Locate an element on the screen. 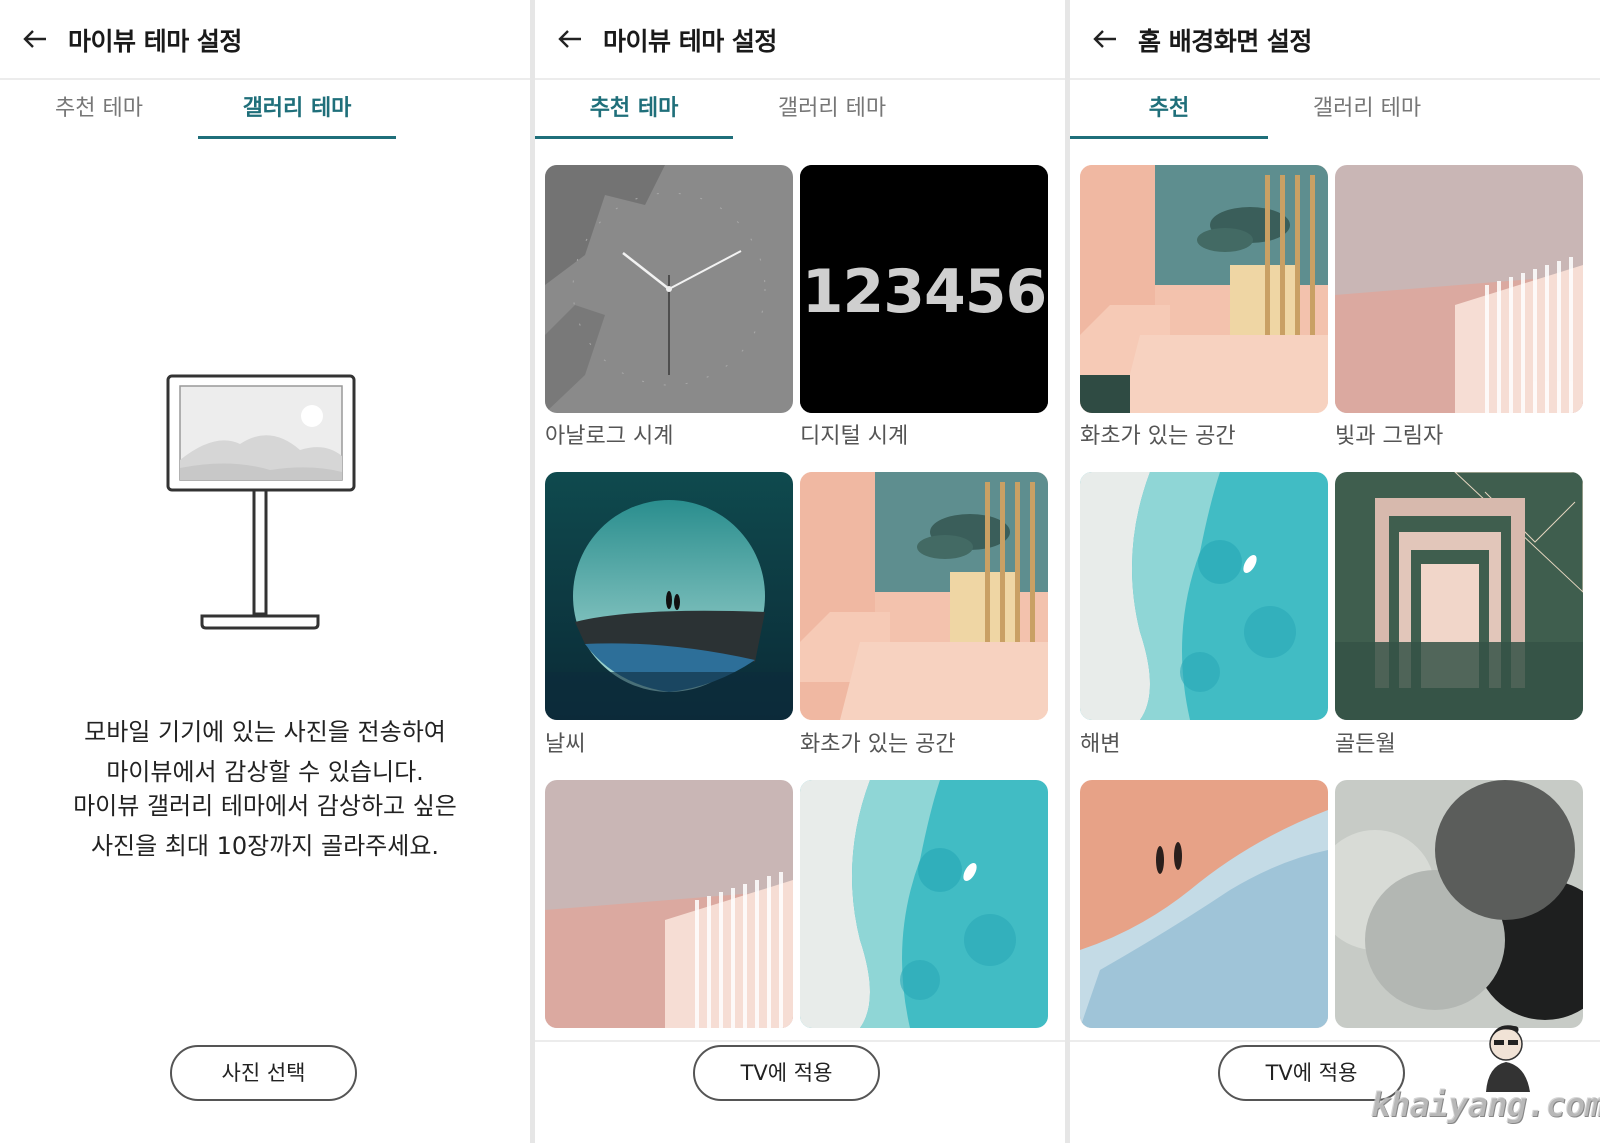  theme-tile-beach is located at coordinates (924, 904).